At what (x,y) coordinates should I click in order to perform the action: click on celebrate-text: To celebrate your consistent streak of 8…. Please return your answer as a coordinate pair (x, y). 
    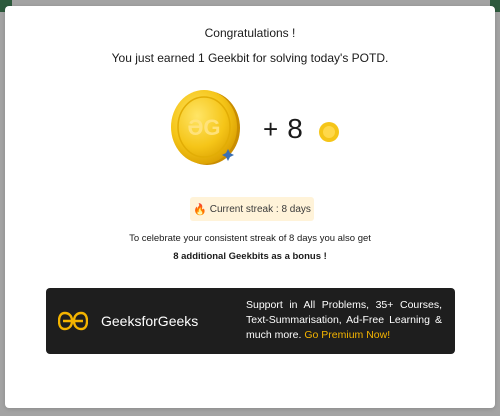
    Looking at the image, I should click on (250, 238).